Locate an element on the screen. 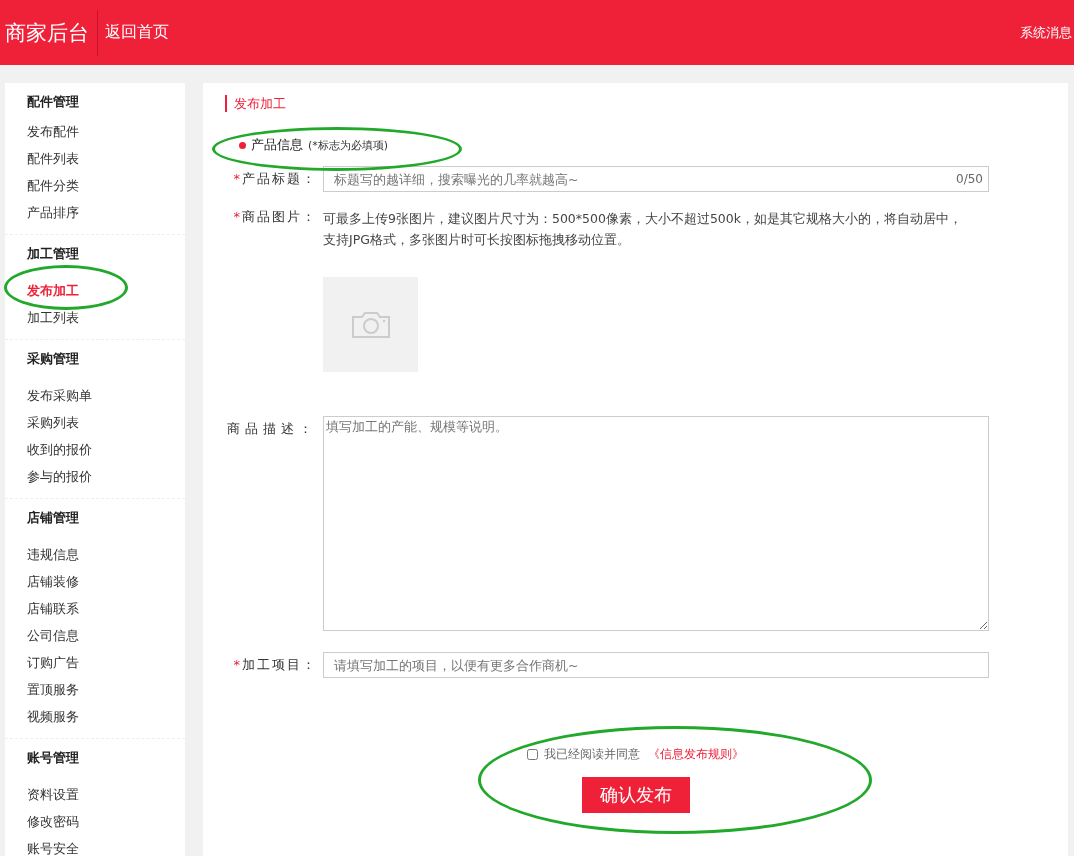 This screenshot has width=1074, height=856. sidebar-item: 采购列表 is located at coordinates (53, 422).